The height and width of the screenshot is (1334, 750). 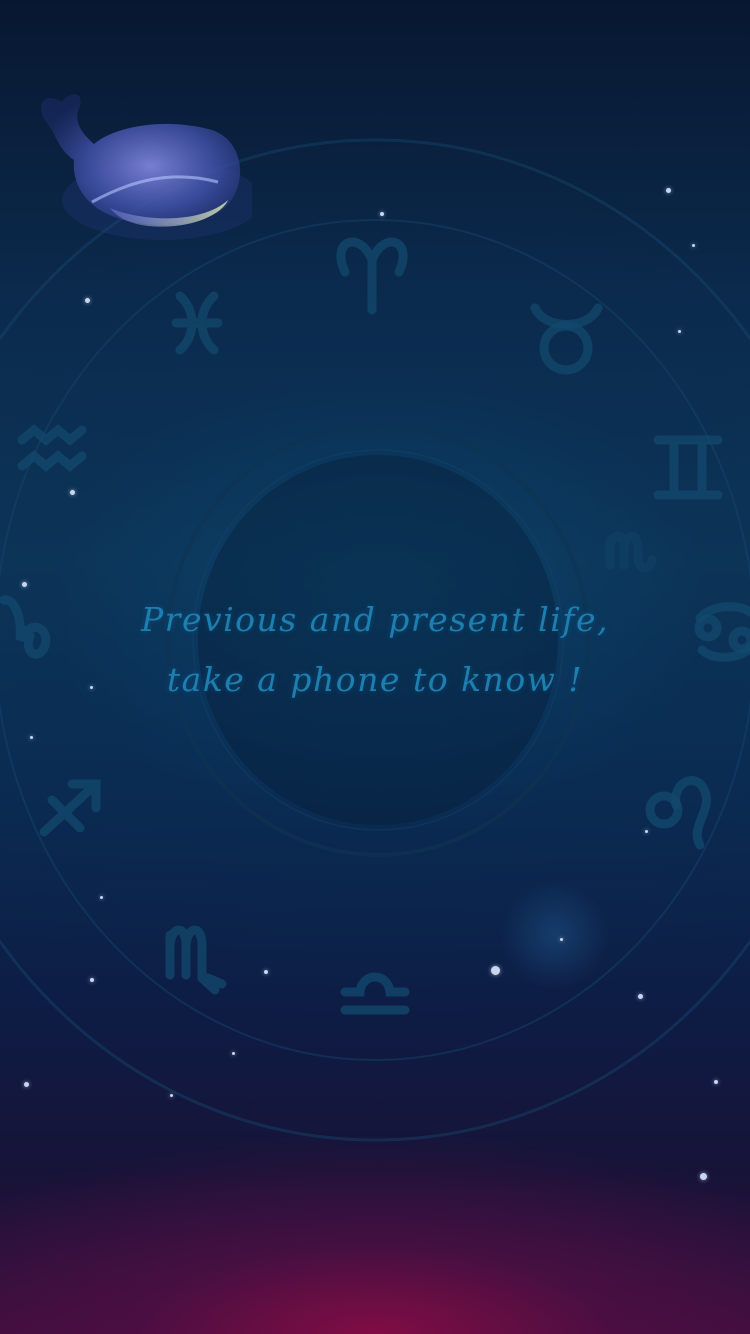 I want to click on tagline-line-1: Previous and present life,, so click(x=375, y=619).